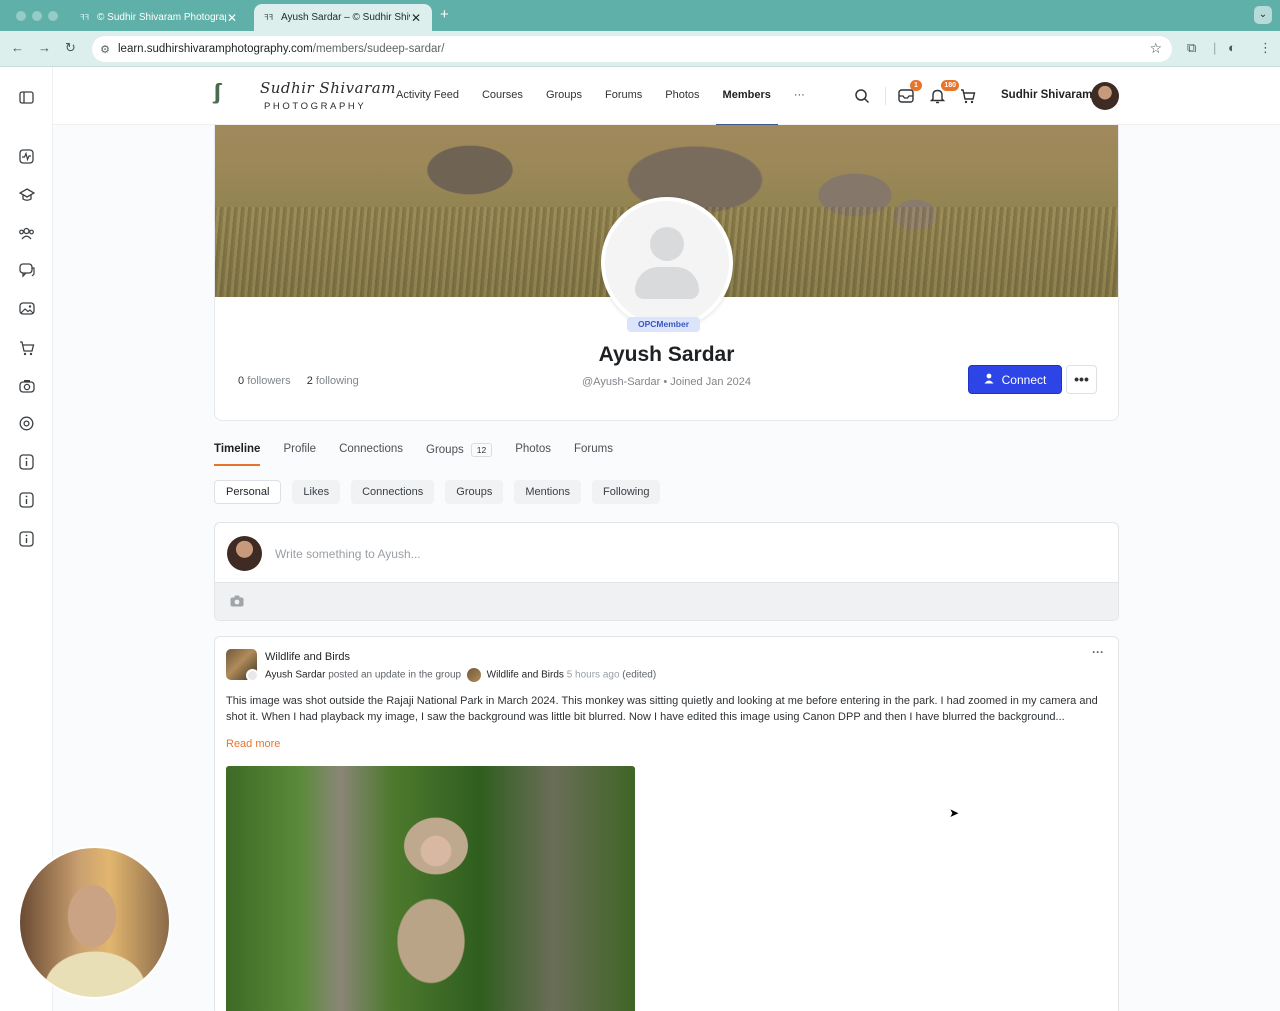 This screenshot has height=1011, width=1280. Describe the element at coordinates (295, 675) in the screenshot. I see `post-author: Ayush Sardar` at that location.